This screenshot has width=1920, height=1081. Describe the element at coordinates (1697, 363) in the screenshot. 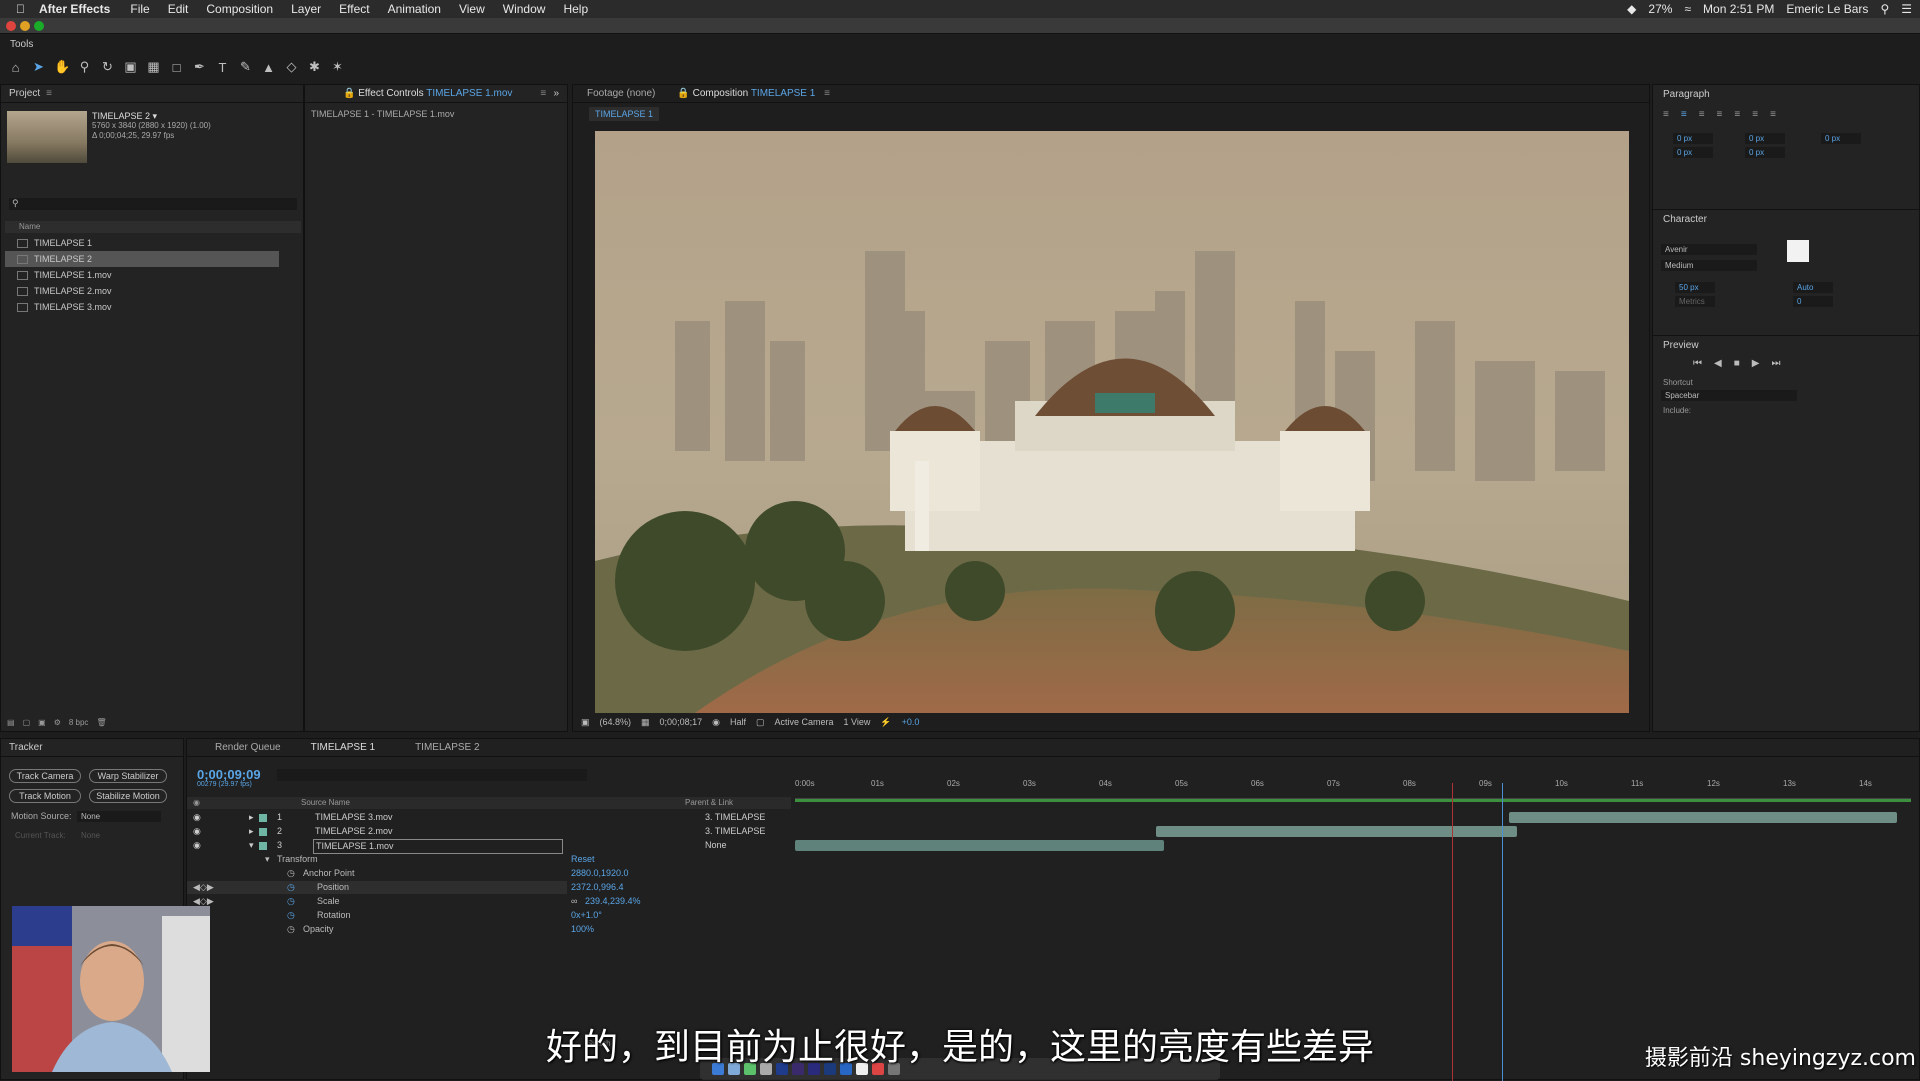

I see `first-frame-icon: ⏮` at that location.